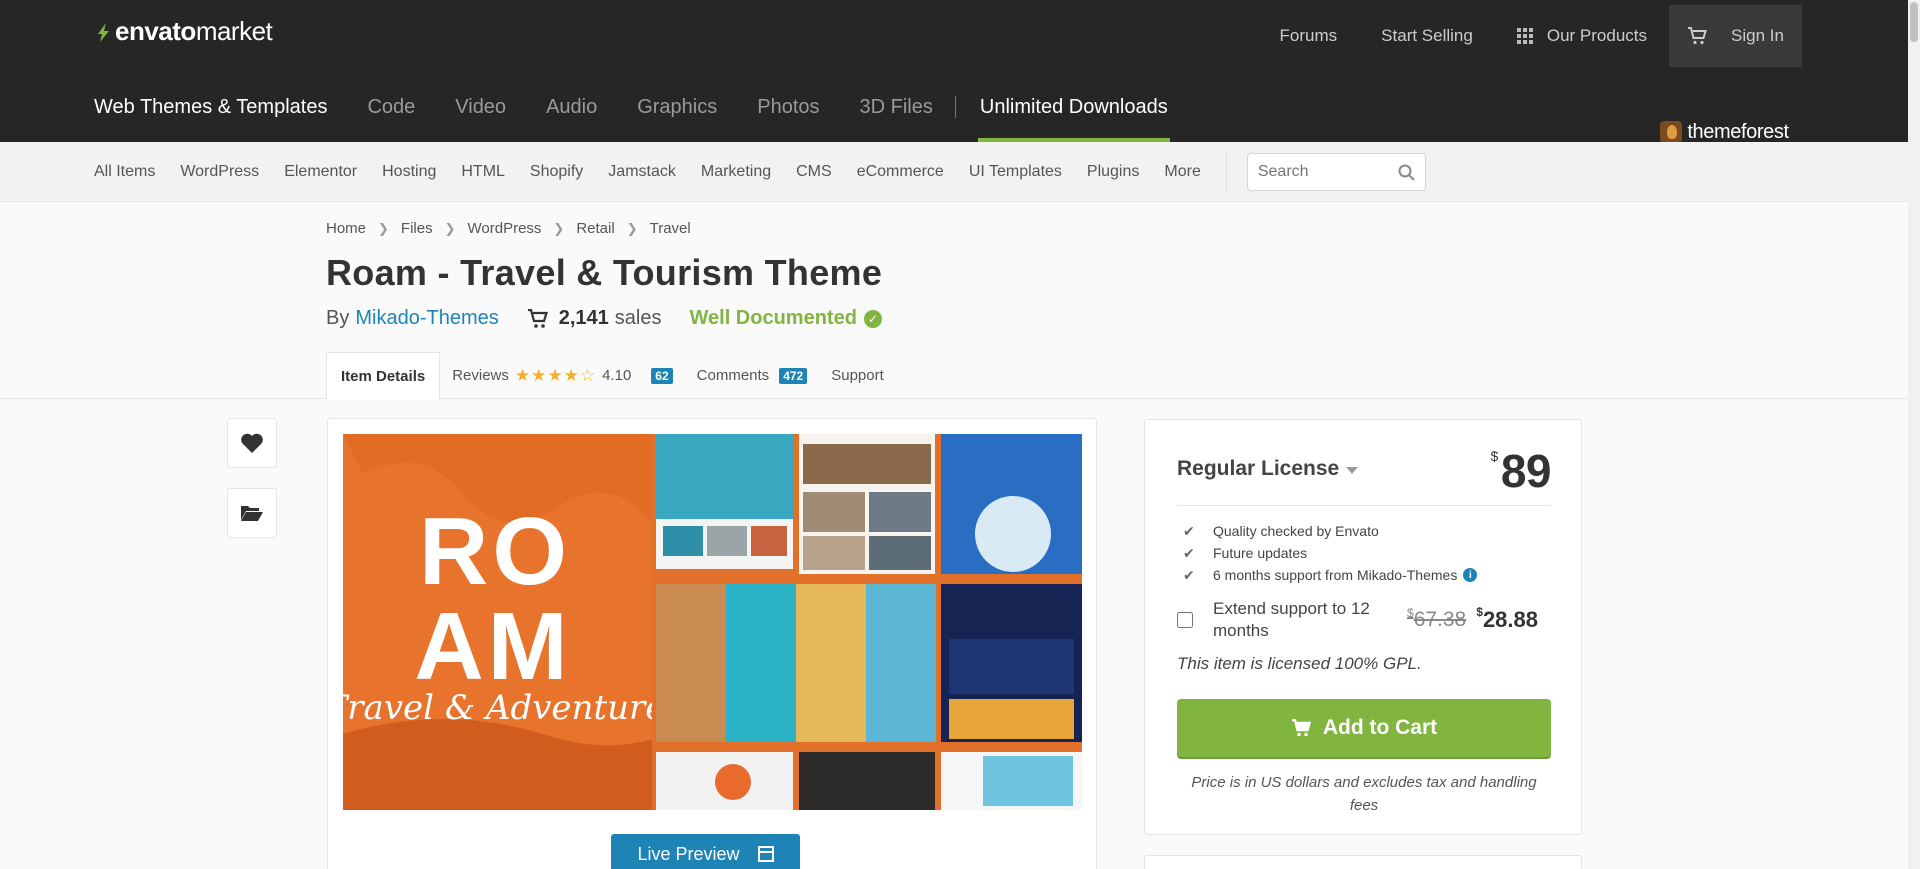 The image size is (1920, 869). Describe the element at coordinates (1185, 620) in the screenshot. I see `extend-support-checkbox` at that location.